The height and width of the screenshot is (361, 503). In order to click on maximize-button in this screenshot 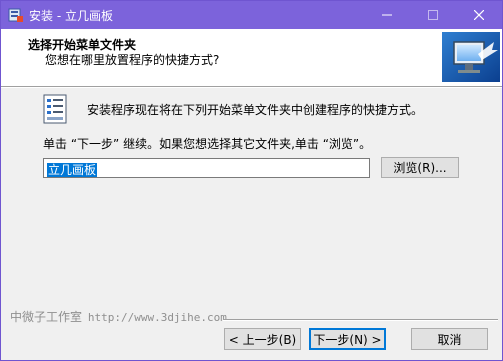, I will do `click(433, 15)`.